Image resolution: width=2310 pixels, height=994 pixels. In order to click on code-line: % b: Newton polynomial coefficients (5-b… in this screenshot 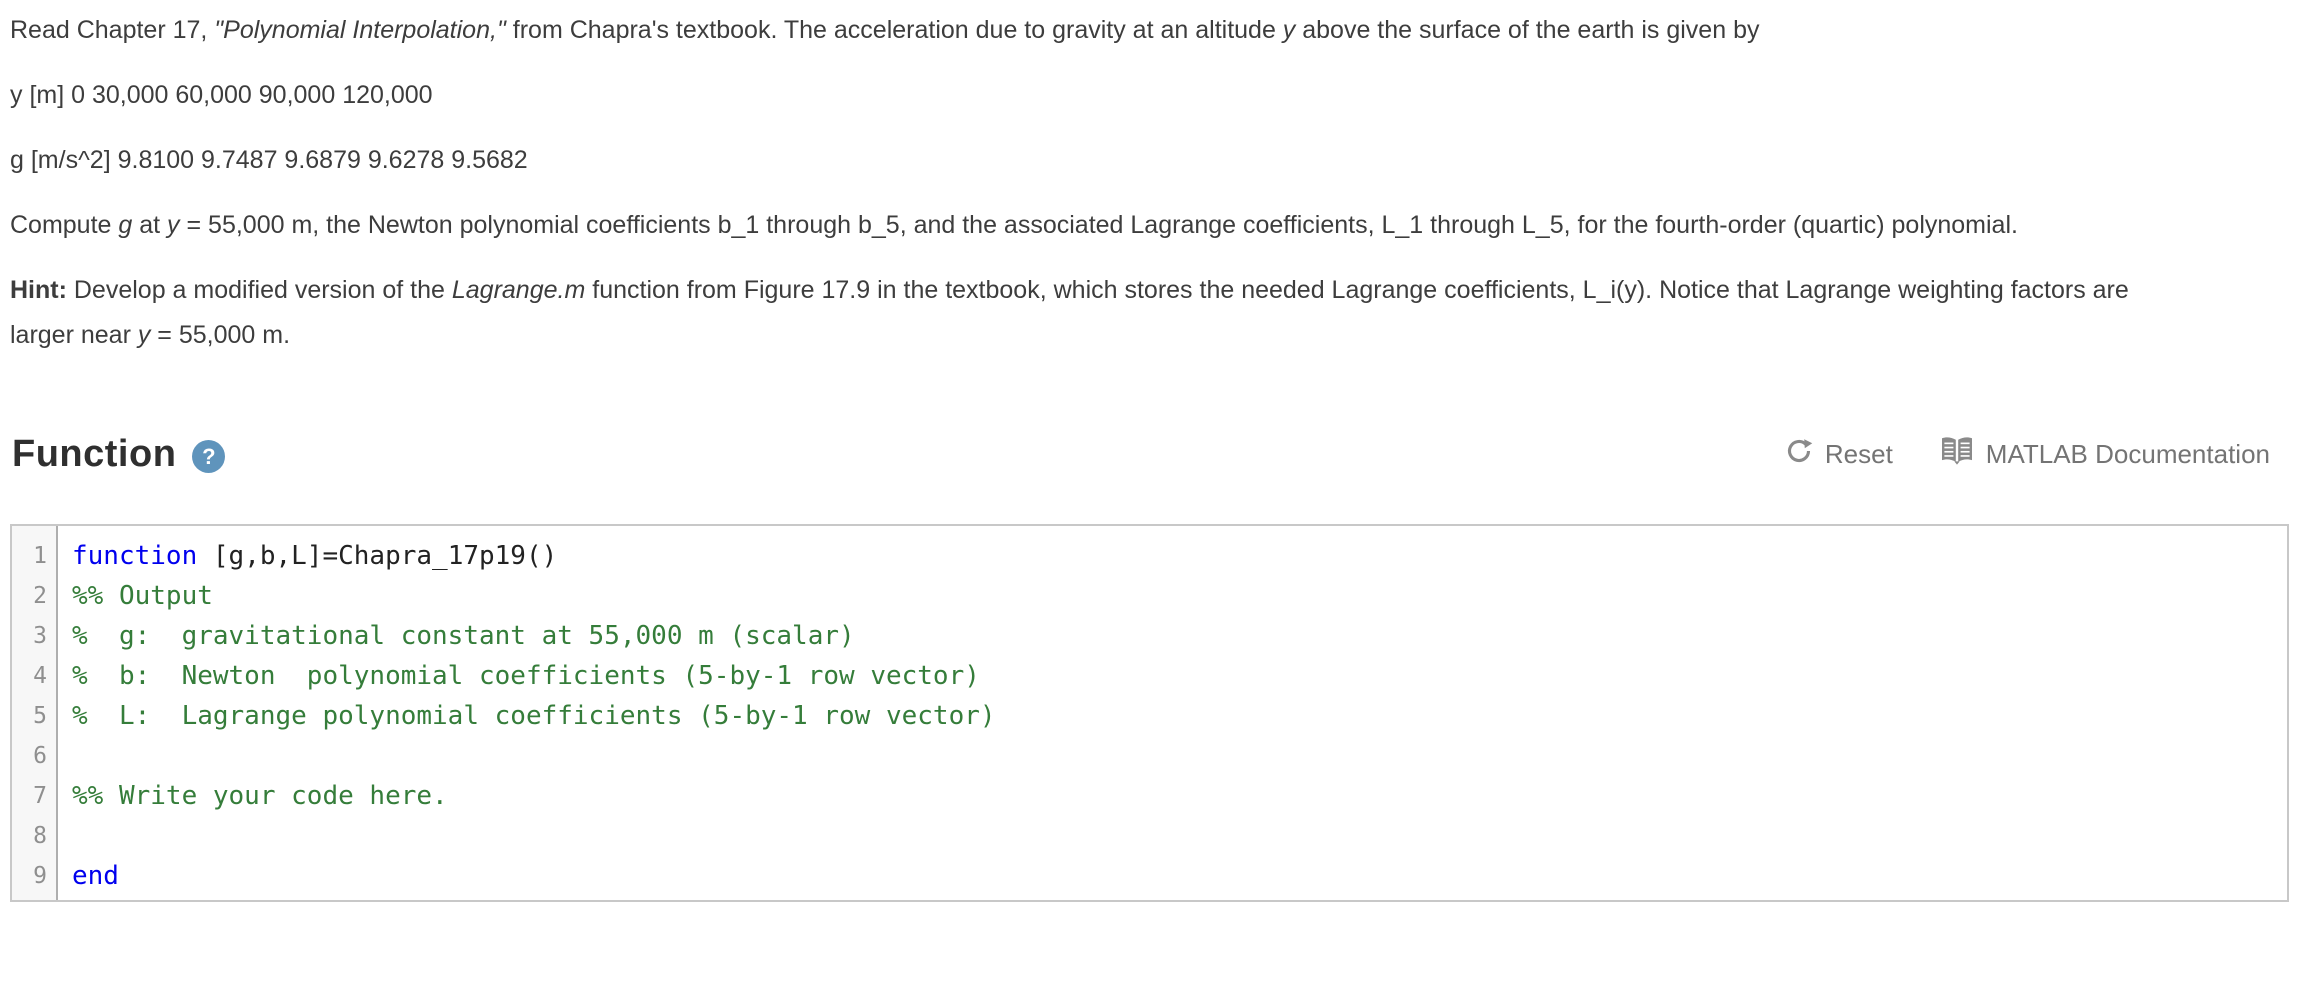, I will do `click(1179, 676)`.